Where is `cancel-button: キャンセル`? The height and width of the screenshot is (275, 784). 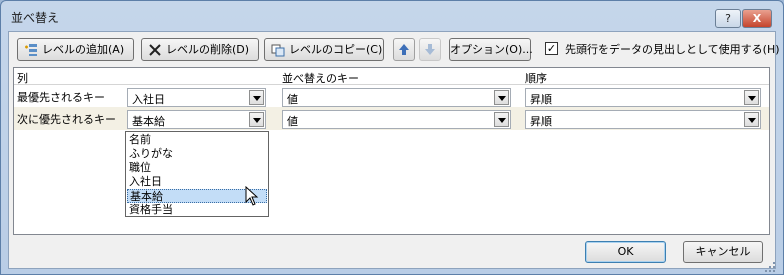
cancel-button: キャンセル is located at coordinates (723, 252).